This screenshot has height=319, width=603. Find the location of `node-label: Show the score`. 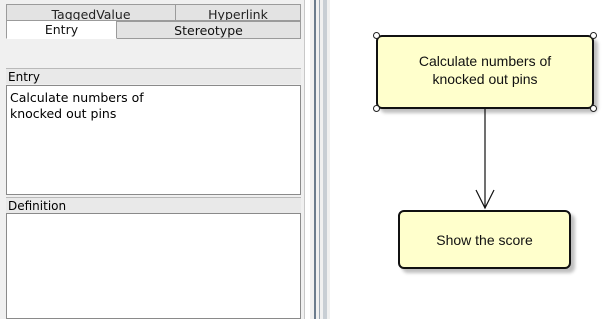

node-label: Show the score is located at coordinates (484, 240).